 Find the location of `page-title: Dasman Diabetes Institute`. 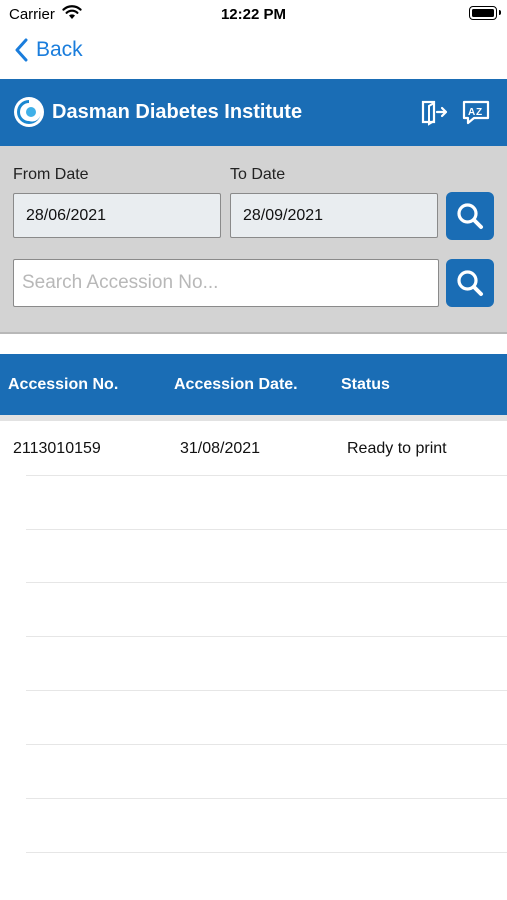

page-title: Dasman Diabetes Institute is located at coordinates (177, 112).